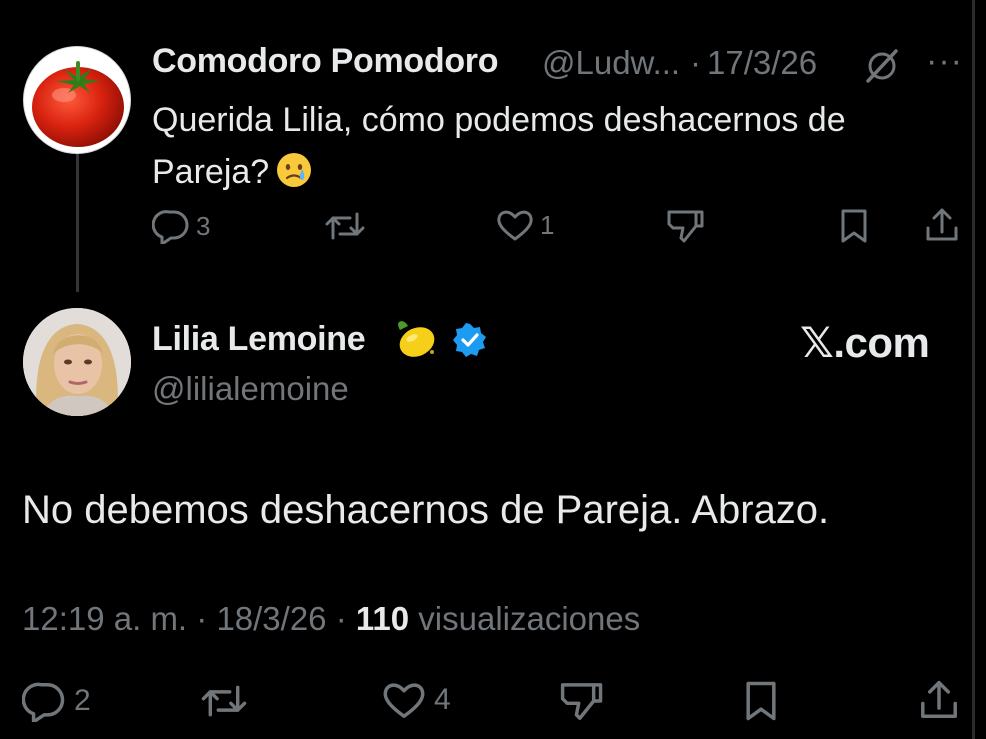  What do you see at coordinates (203, 225) in the screenshot?
I see `reply-count: 3` at bounding box center [203, 225].